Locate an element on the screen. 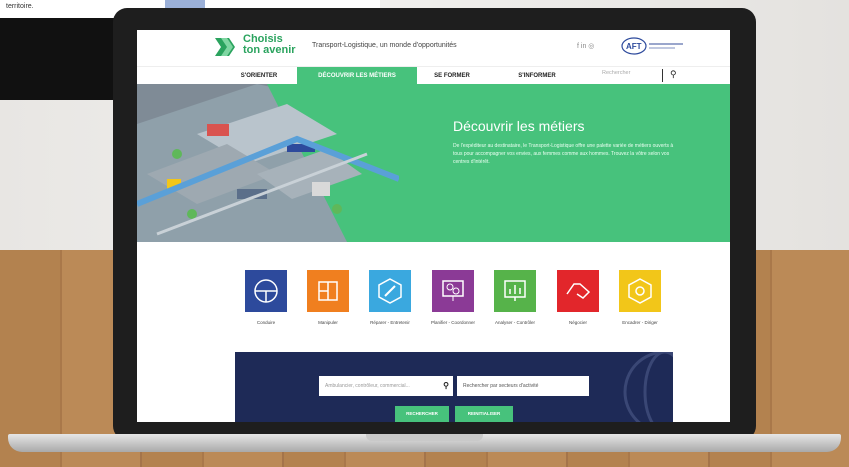 This screenshot has height=467, width=849. handshake-icon is located at coordinates (578, 291).